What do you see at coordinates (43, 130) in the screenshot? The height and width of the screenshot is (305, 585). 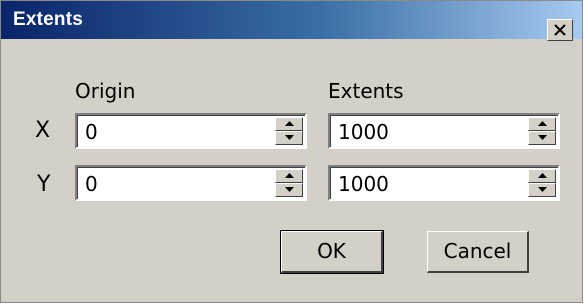 I see `x-axis-label: X` at bounding box center [43, 130].